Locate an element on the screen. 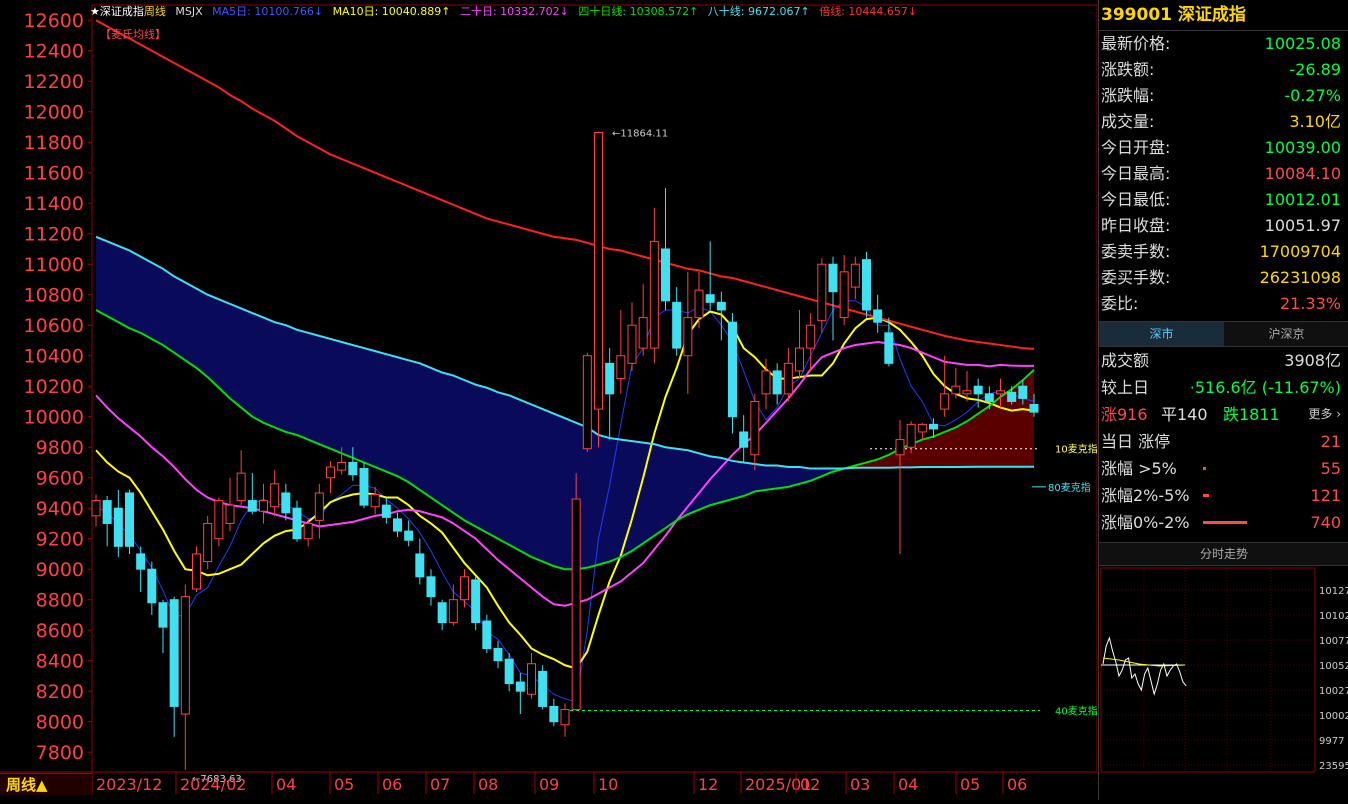  quote-value: -0.27% is located at coordinates (1312, 95).